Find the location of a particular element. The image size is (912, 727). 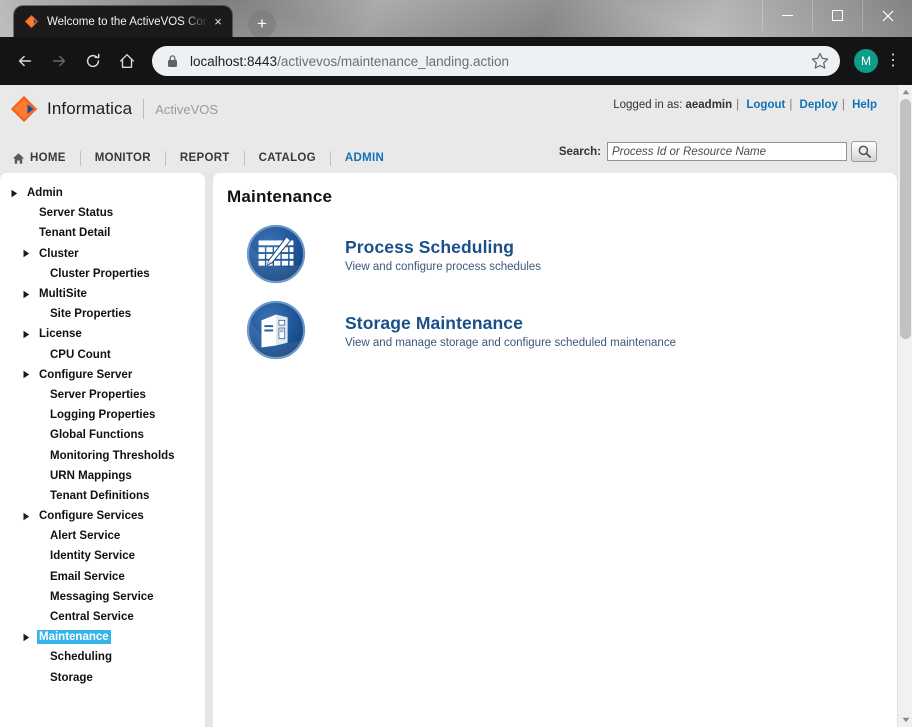

sidebar-item-configure-services: Configure Services is located at coordinates (102, 516).